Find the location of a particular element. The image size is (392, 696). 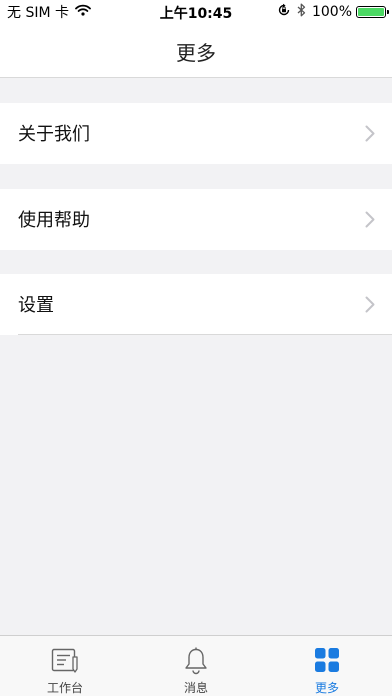

grid-icon is located at coordinates (327, 662).